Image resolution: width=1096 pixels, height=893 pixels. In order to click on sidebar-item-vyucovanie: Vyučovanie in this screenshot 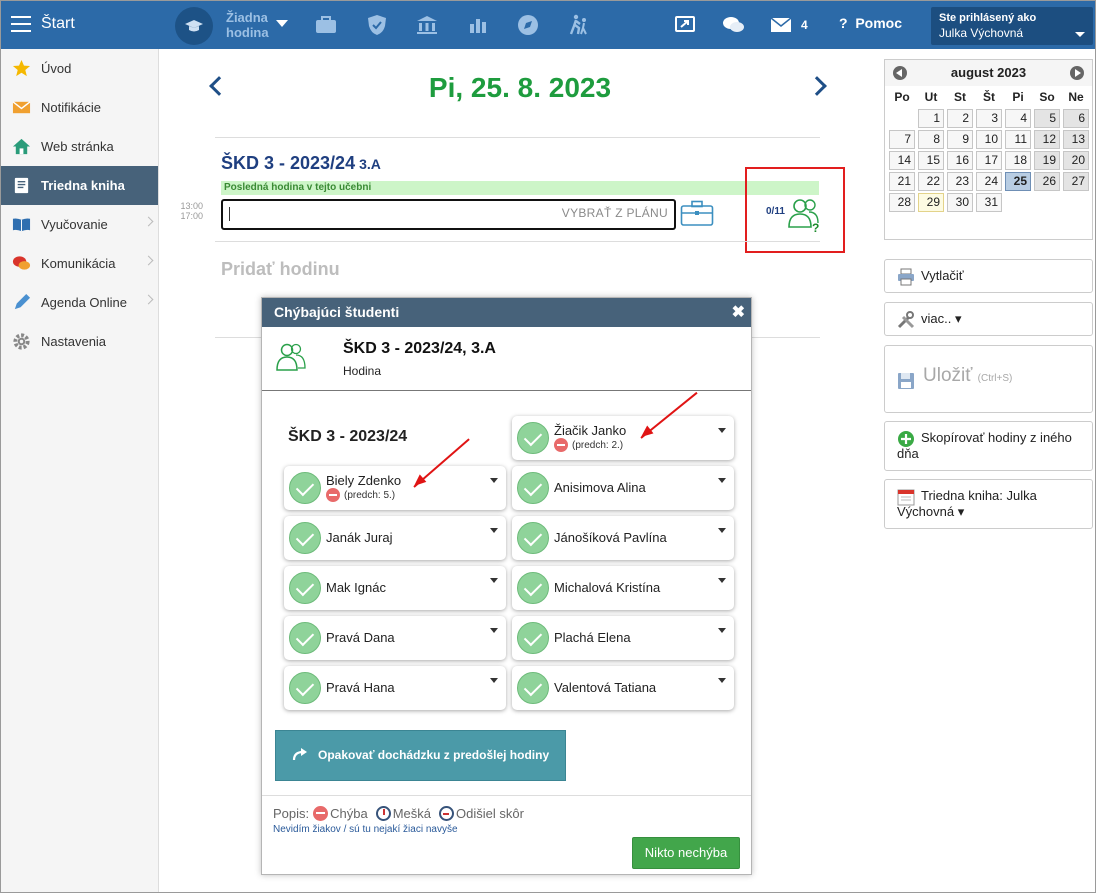, I will do `click(79, 224)`.